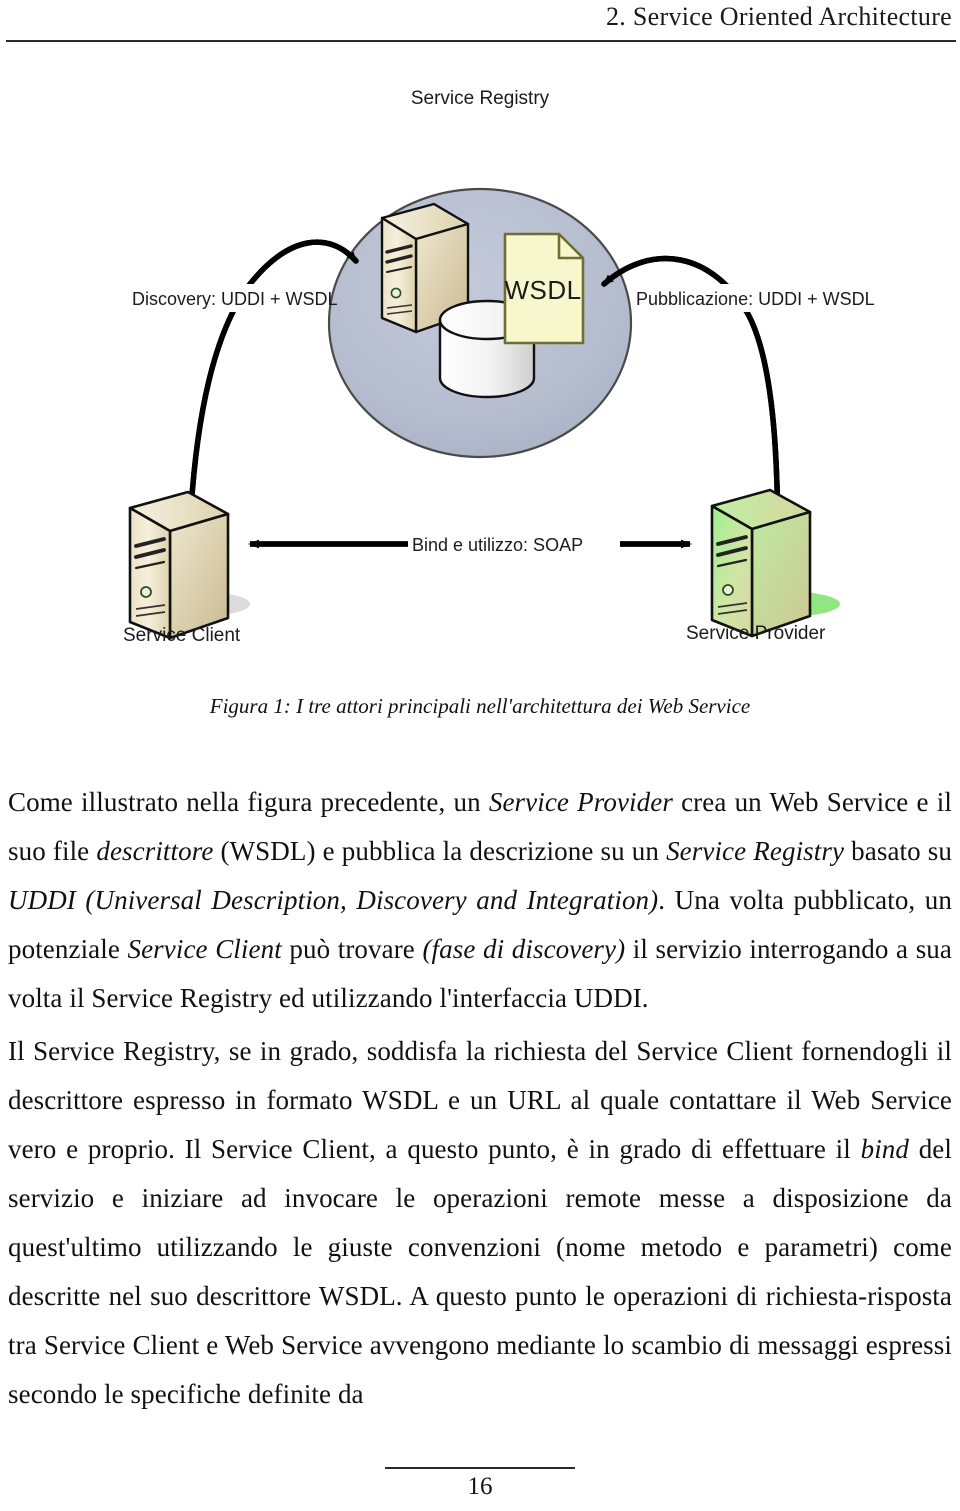 Image resolution: width=960 pixels, height=1511 pixels. What do you see at coordinates (235, 299) in the screenshot?
I see `discovery-label: Discovery: UDDI + WSDL` at bounding box center [235, 299].